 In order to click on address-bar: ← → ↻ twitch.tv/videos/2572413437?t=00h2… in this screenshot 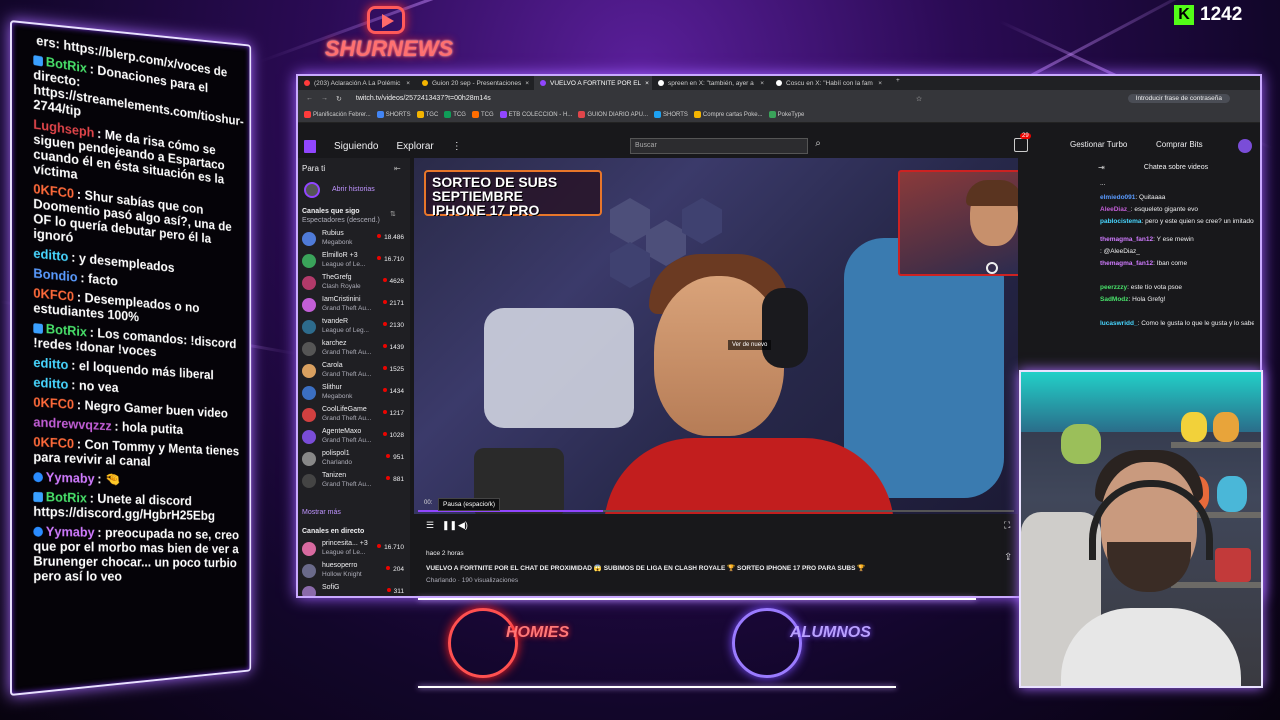, I will do `click(779, 98)`.